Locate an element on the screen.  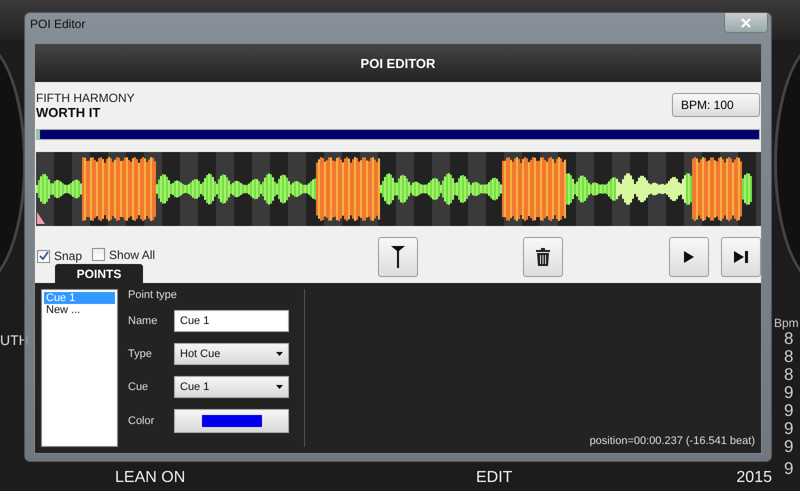
play-button is located at coordinates (689, 257).